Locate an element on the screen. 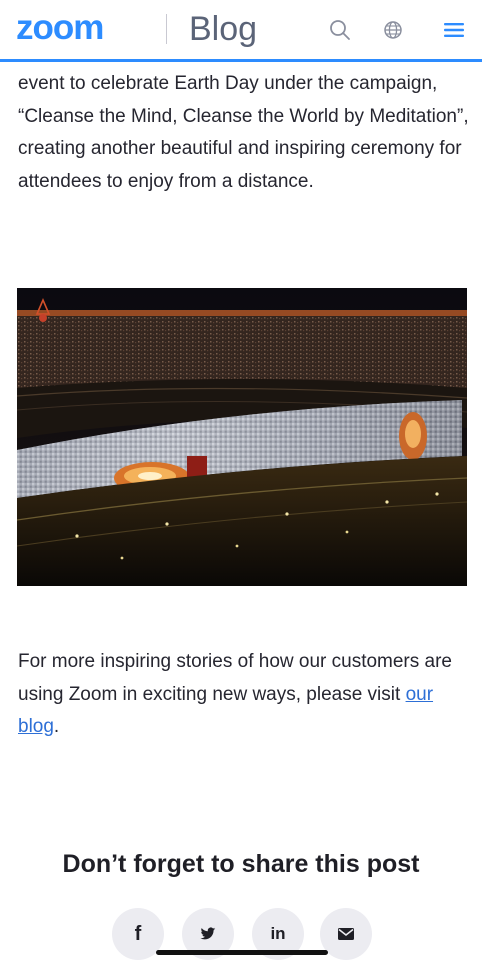 Image resolution: width=482 pixels, height=964 pixels. language-button is located at coordinates (393, 30).